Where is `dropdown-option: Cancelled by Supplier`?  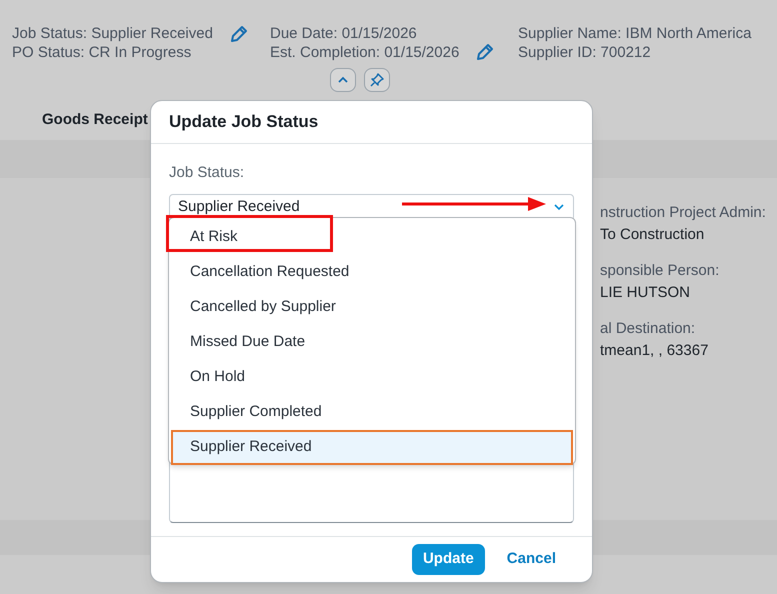
dropdown-option: Cancelled by Supplier is located at coordinates (372, 307).